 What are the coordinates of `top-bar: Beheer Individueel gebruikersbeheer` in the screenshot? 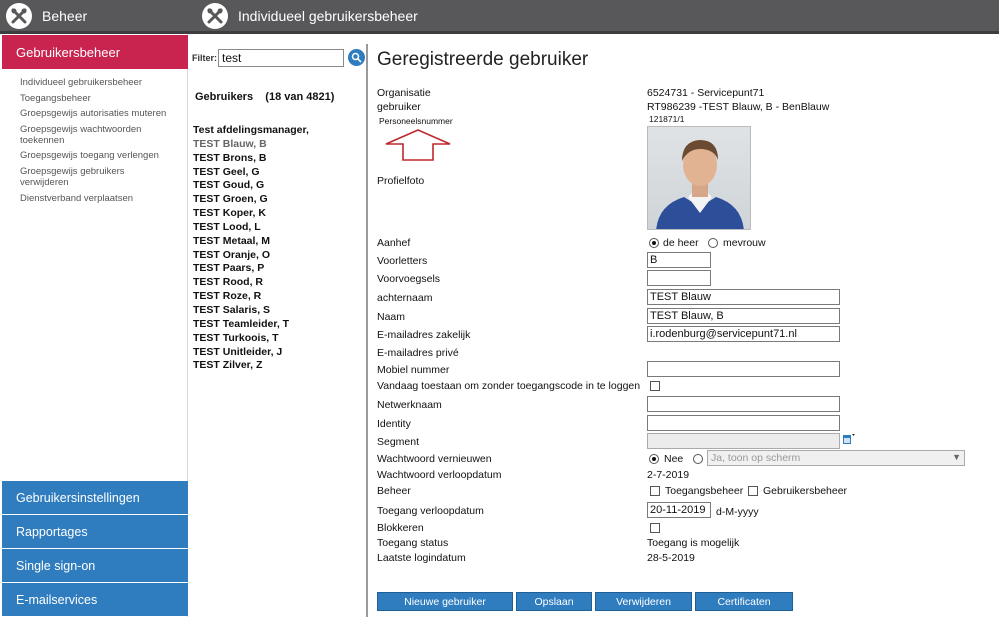 It's located at (499, 17).